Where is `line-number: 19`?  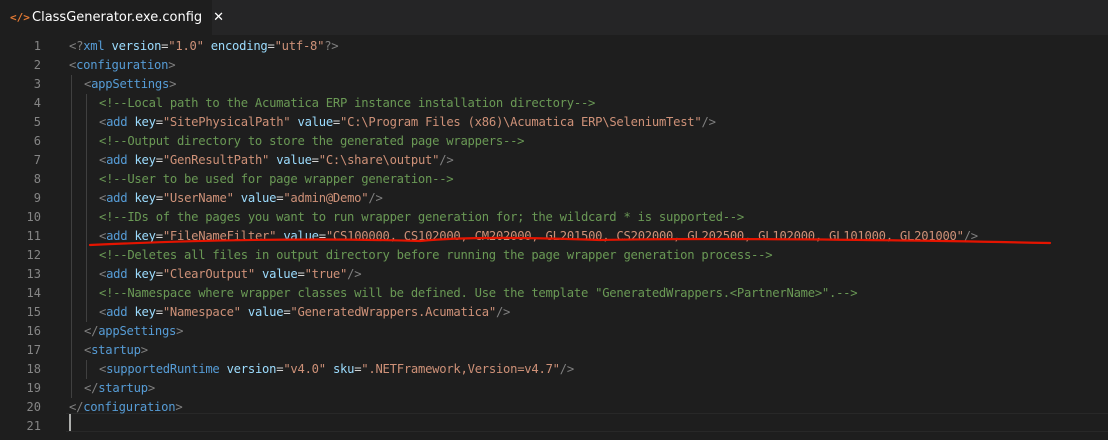 line-number: 19 is located at coordinates (33, 388).